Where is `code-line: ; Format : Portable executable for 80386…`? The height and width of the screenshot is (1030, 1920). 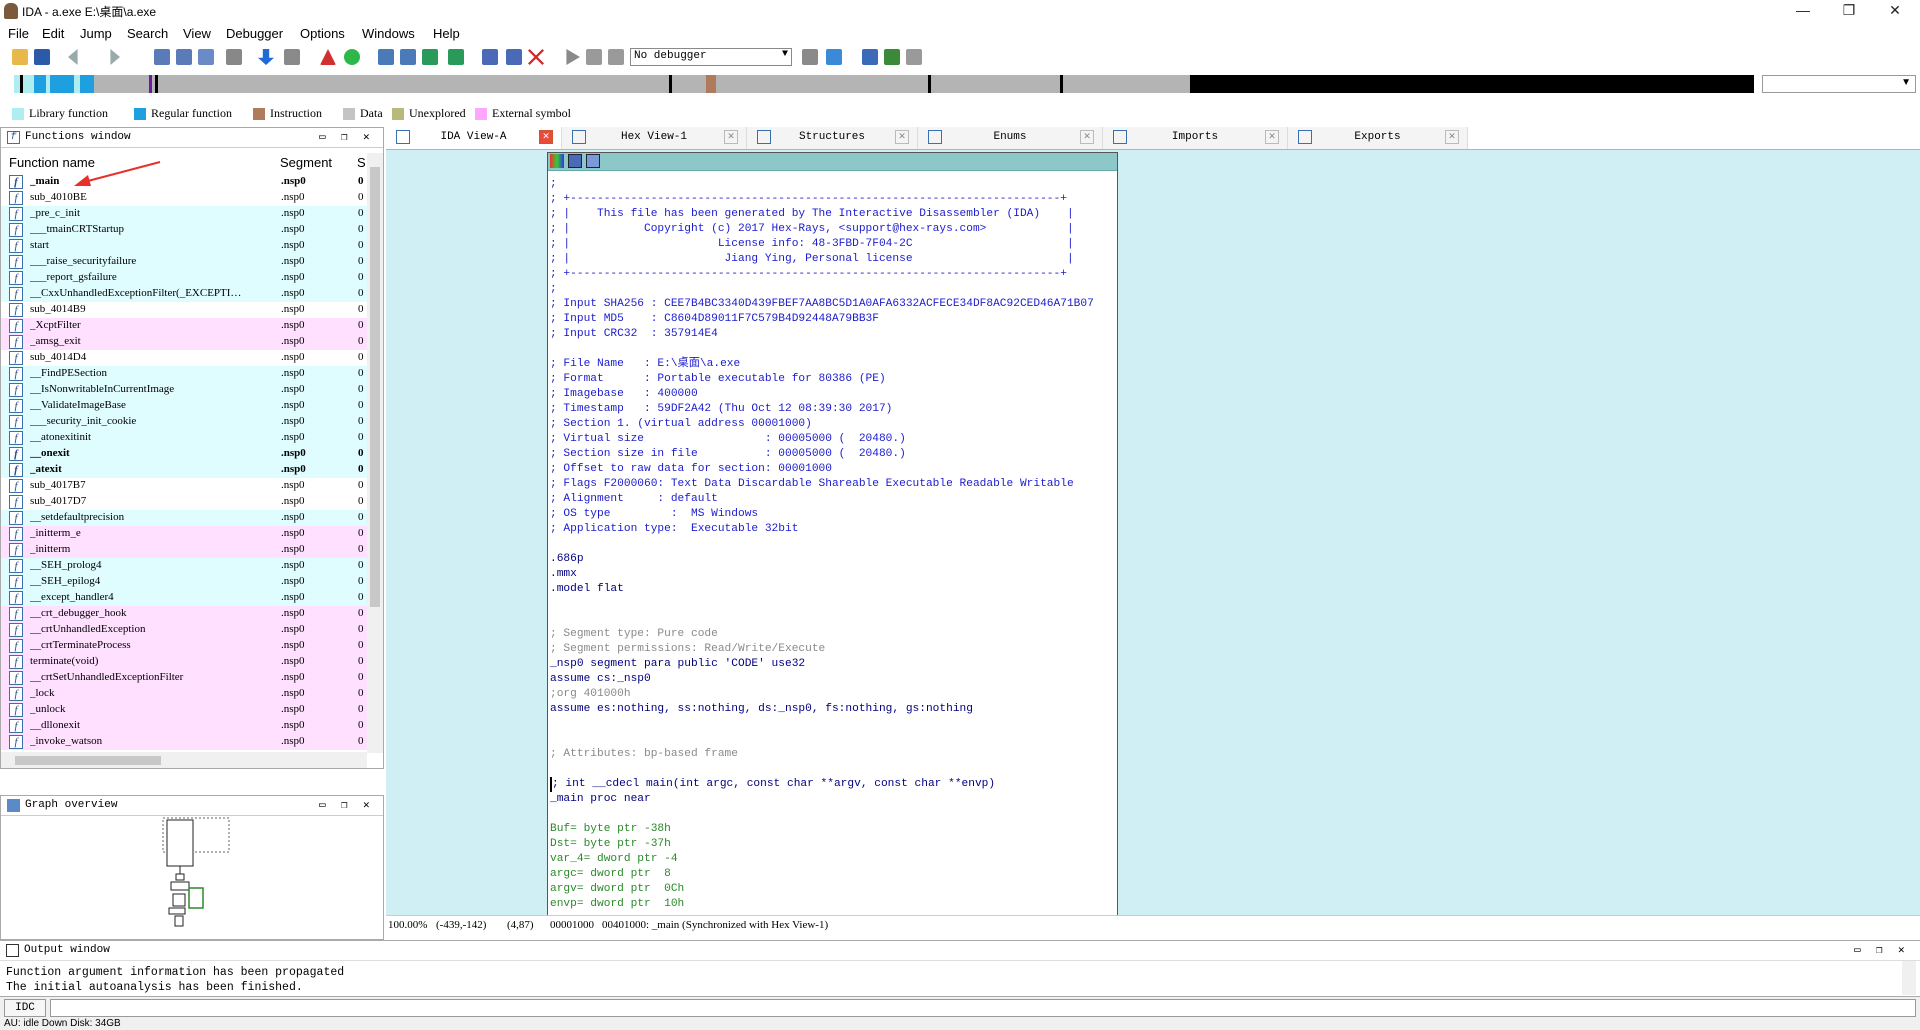
code-line: ; Format : Portable executable for 80386… is located at coordinates (833, 379).